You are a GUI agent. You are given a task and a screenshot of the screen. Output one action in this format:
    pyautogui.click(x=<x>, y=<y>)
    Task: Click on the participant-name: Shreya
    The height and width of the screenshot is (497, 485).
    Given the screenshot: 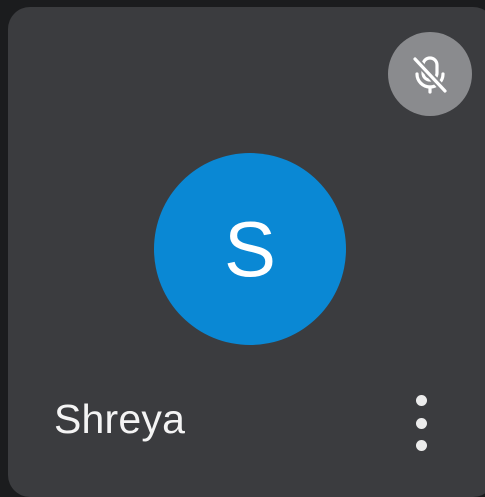 What is the action you would take?
    pyautogui.click(x=120, y=419)
    